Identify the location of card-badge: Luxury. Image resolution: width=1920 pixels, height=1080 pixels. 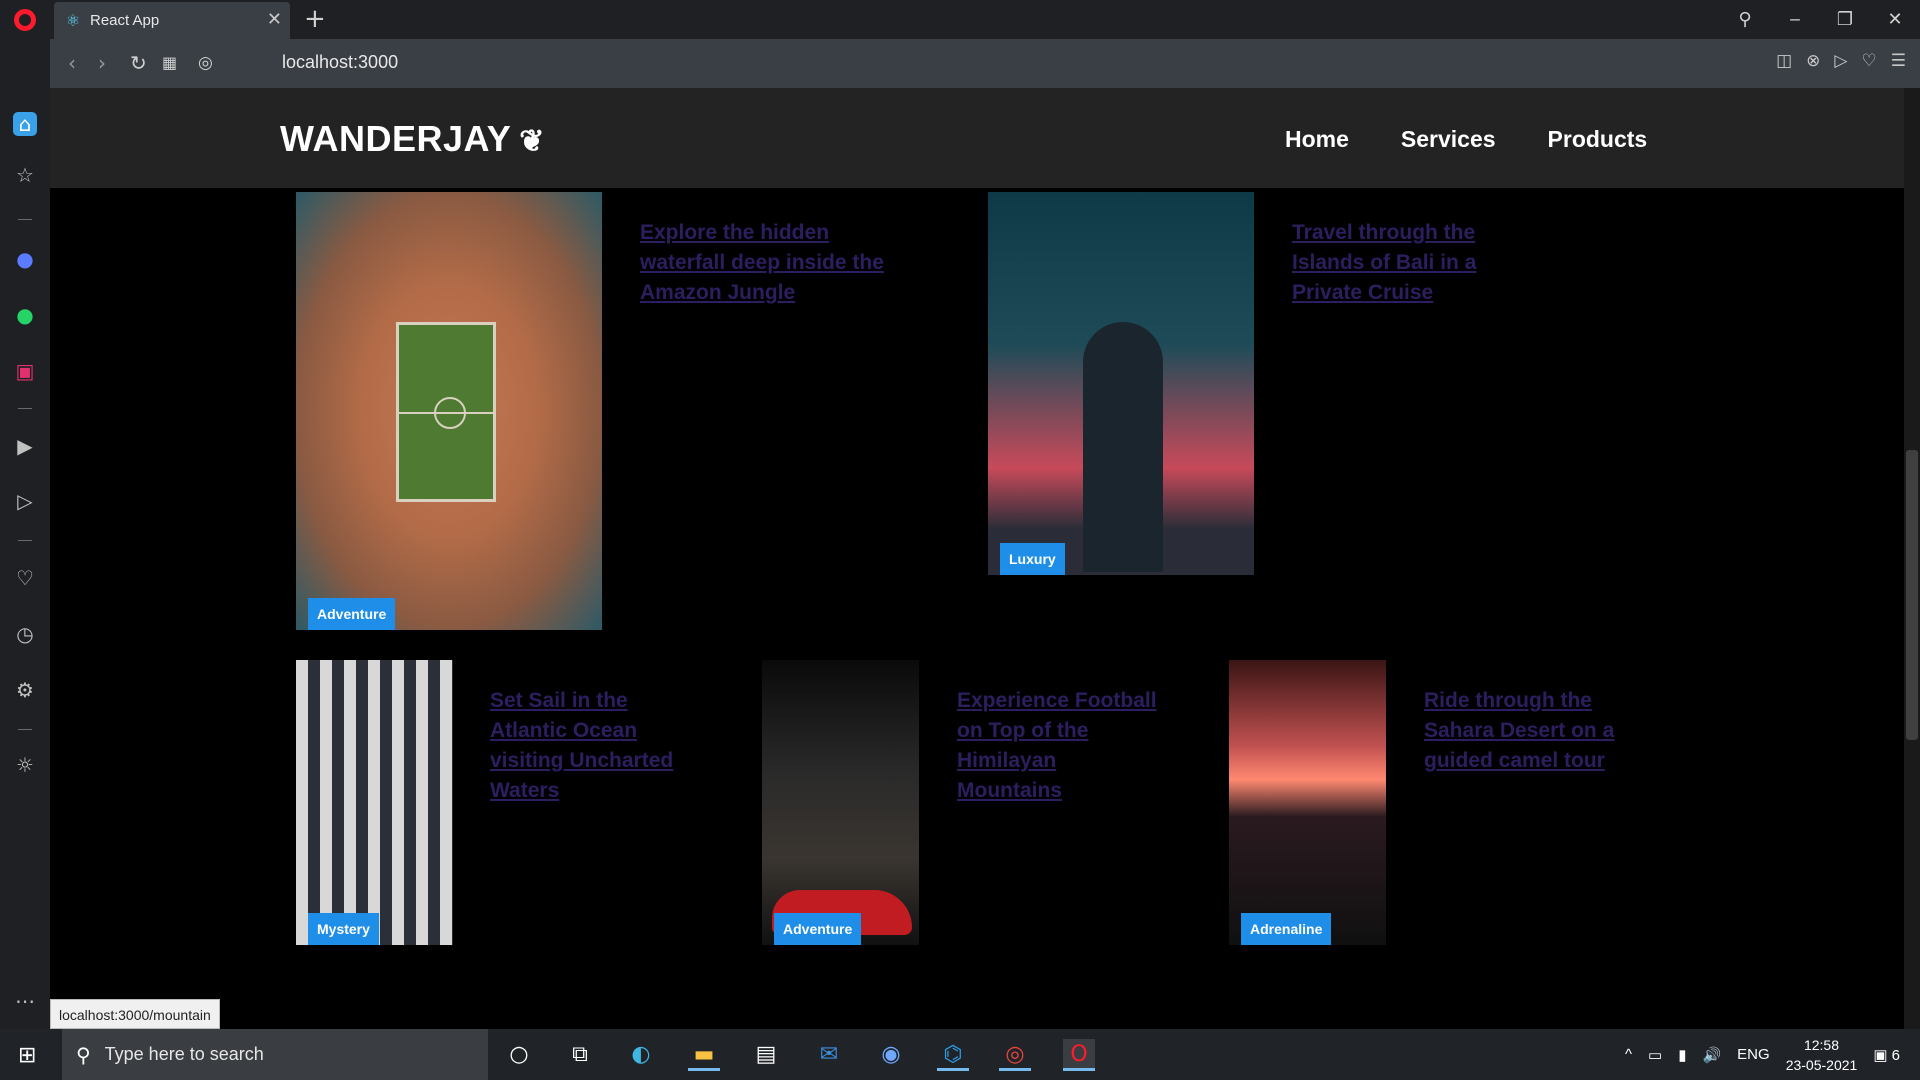
(1032, 559).